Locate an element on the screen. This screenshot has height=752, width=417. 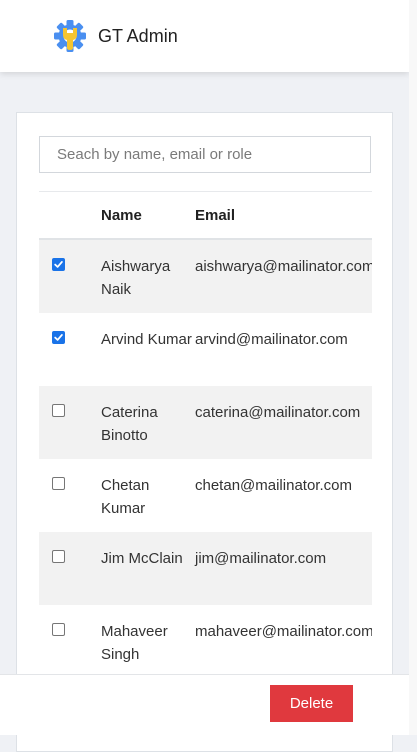
email-column-header: Email is located at coordinates (215, 215).